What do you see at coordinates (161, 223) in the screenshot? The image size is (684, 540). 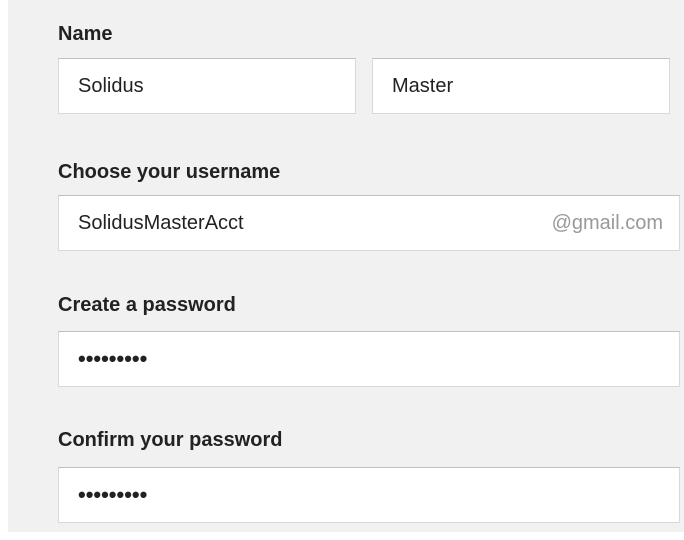 I see `username-value: SolidusMasterAcct` at bounding box center [161, 223].